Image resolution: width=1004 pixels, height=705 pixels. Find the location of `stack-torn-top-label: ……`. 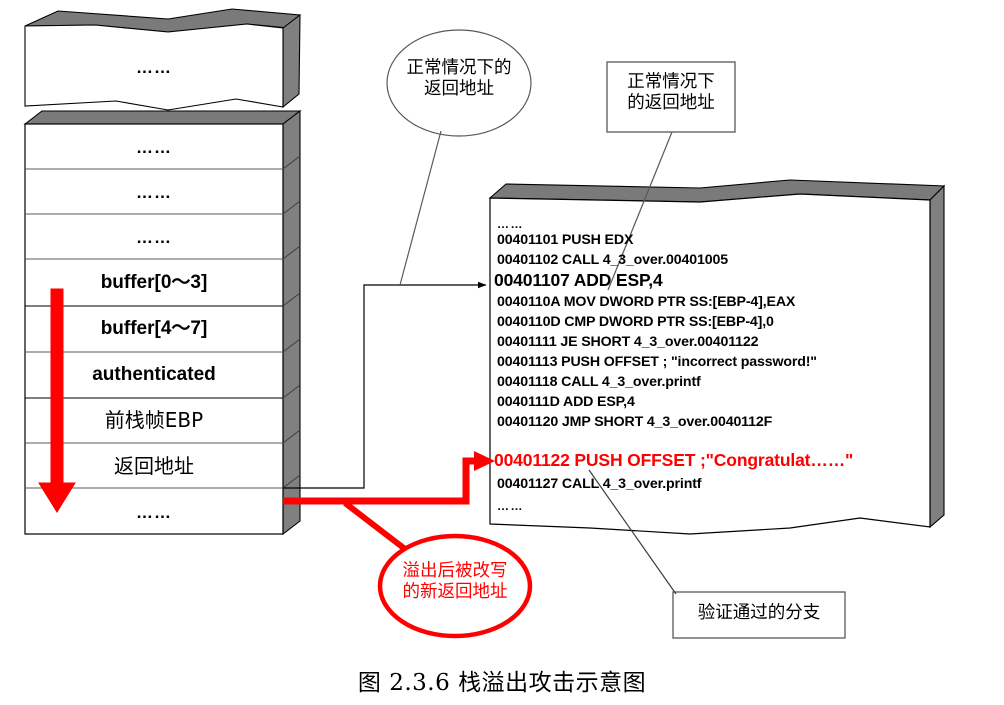

stack-torn-top-label: …… is located at coordinates (154, 67).